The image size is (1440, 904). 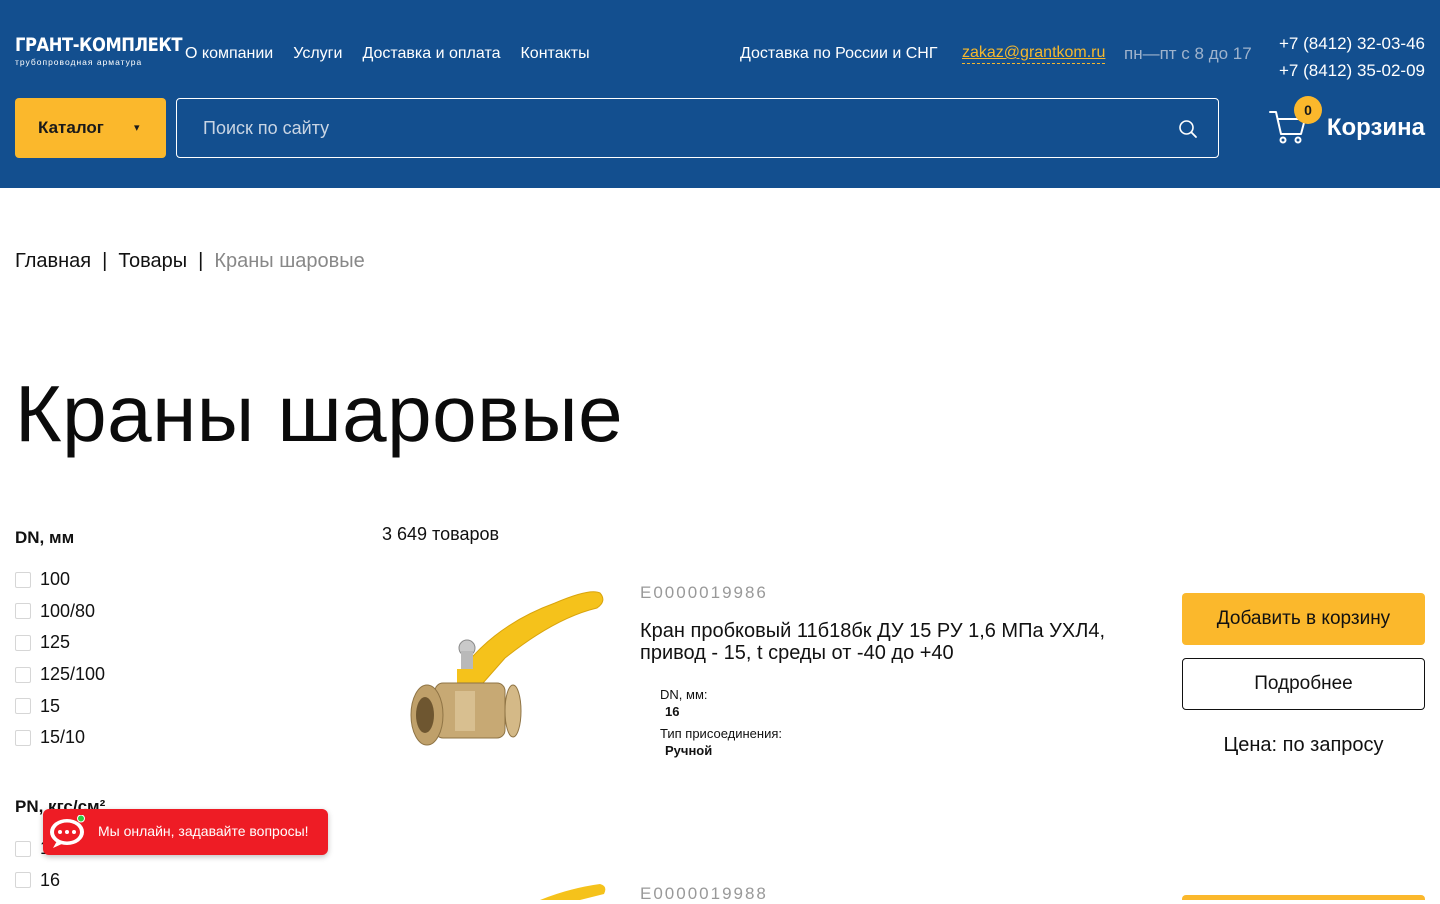 I want to click on product-count: 3 649 товаров, so click(x=441, y=534).